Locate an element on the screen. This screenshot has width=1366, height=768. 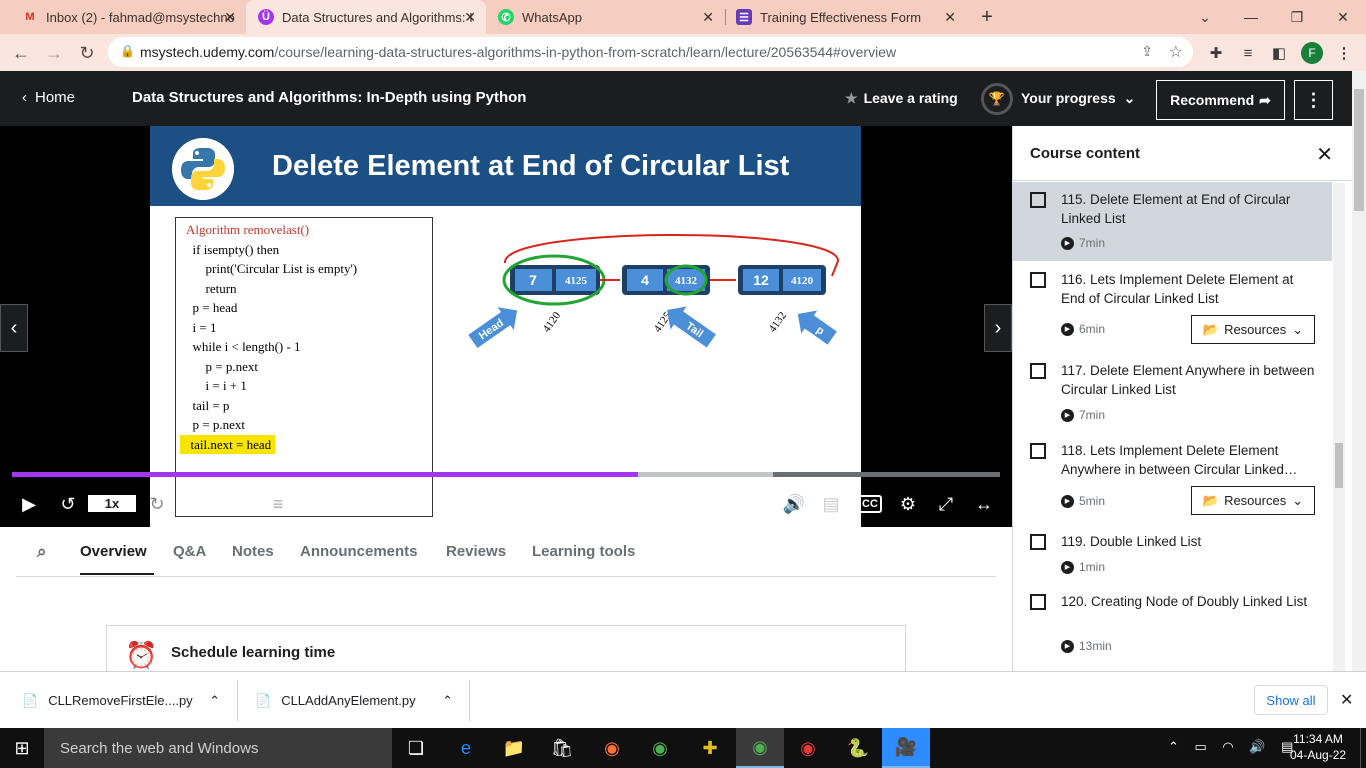
tab-udemy: Ü Data Structures and Algorithms: I ✕ is located at coordinates (366, 17).